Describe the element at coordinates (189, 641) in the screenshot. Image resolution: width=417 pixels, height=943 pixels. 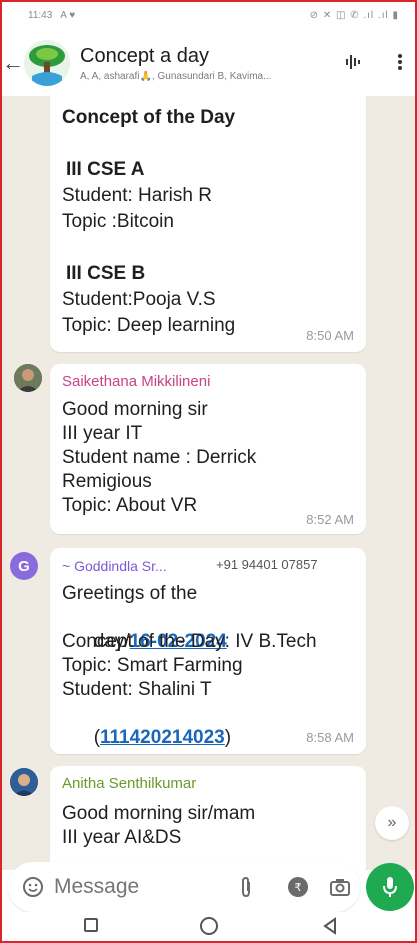
I see `message-line: Concept of the Day: IV B.Tech` at that location.